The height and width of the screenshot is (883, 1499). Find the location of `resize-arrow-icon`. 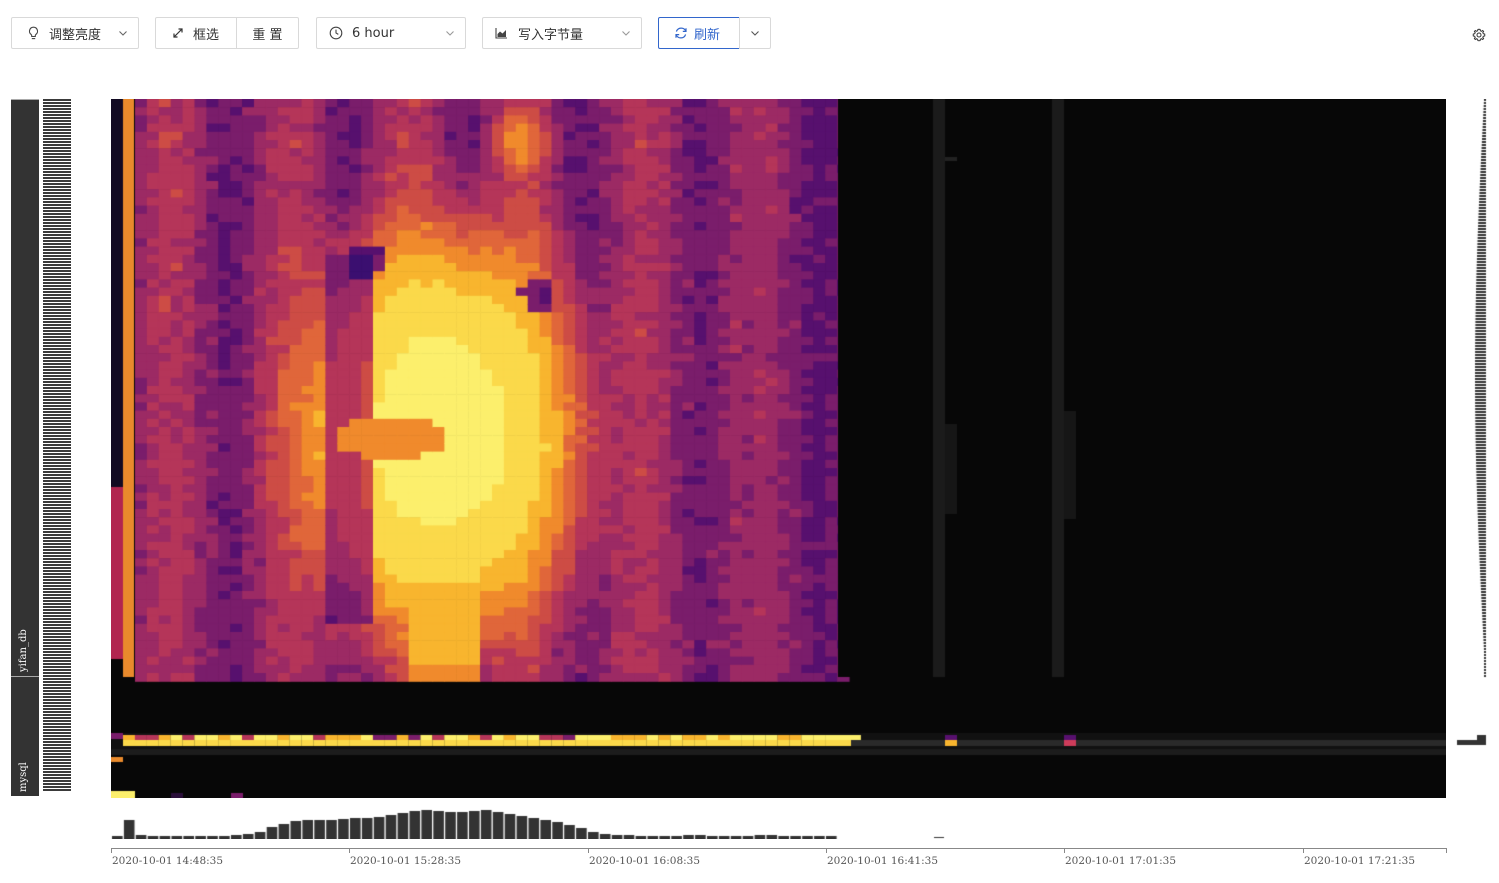

resize-arrow-icon is located at coordinates (178, 33).